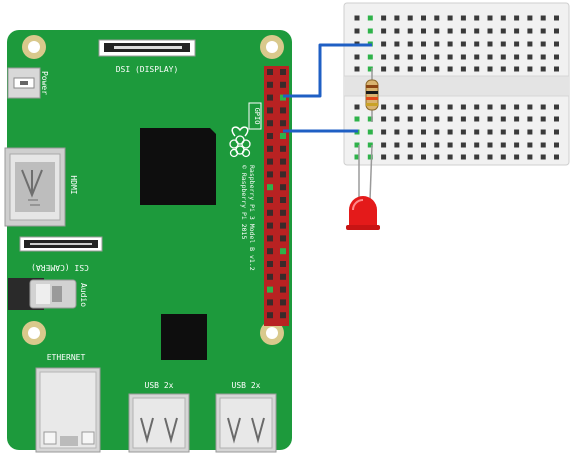 Image resolution: width=572 pixels, height=462 pixels. Describe the element at coordinates (276, 196) in the screenshot. I see `gpio-header` at that location.